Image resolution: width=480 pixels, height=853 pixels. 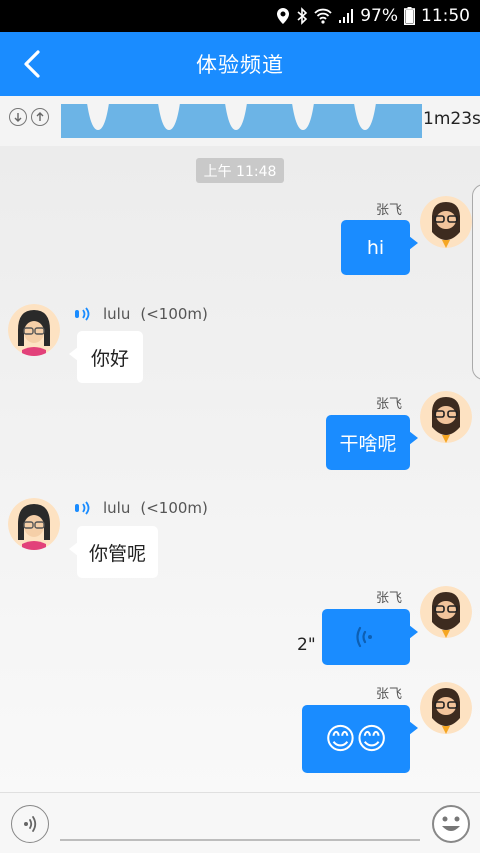 What do you see at coordinates (346, 16) in the screenshot?
I see `signal-icon` at bounding box center [346, 16].